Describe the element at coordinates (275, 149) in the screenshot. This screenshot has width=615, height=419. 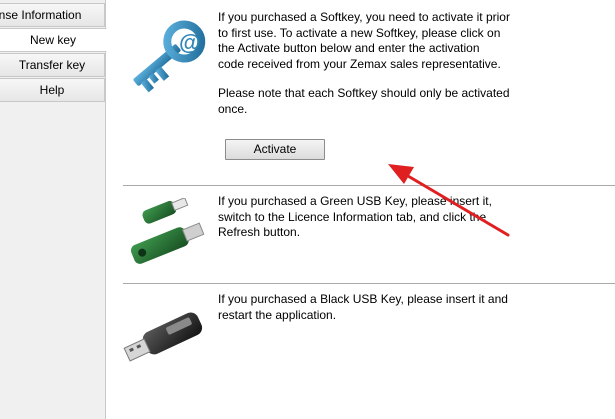
I see `activate-button: Activate` at that location.